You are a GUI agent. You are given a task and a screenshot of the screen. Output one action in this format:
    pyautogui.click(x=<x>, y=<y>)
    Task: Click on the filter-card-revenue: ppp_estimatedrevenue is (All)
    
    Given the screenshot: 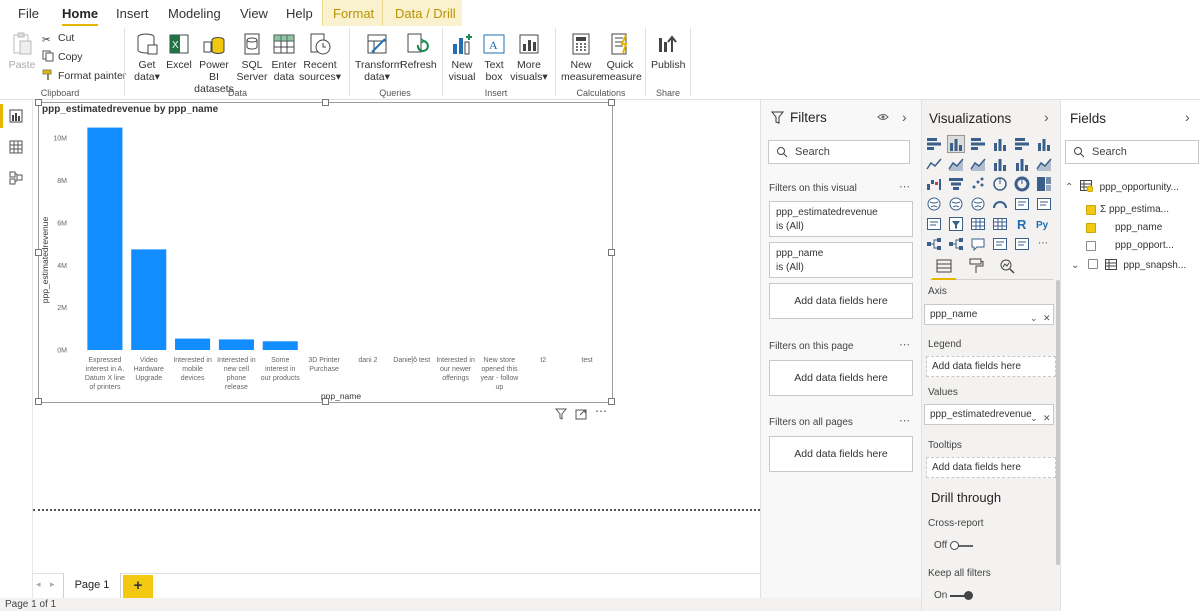 What is the action you would take?
    pyautogui.click(x=841, y=219)
    